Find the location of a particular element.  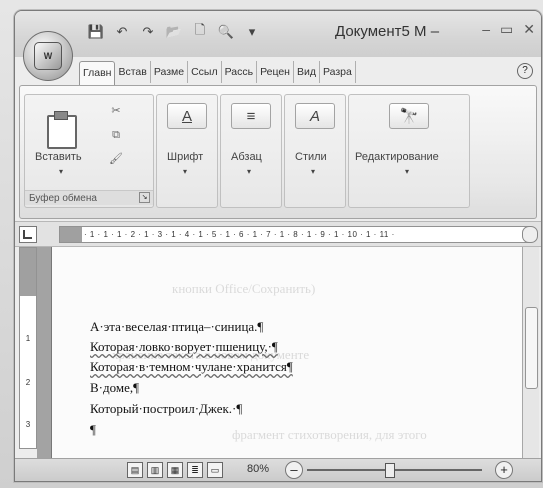

vertical-scrollbar is located at coordinates (530, 354).